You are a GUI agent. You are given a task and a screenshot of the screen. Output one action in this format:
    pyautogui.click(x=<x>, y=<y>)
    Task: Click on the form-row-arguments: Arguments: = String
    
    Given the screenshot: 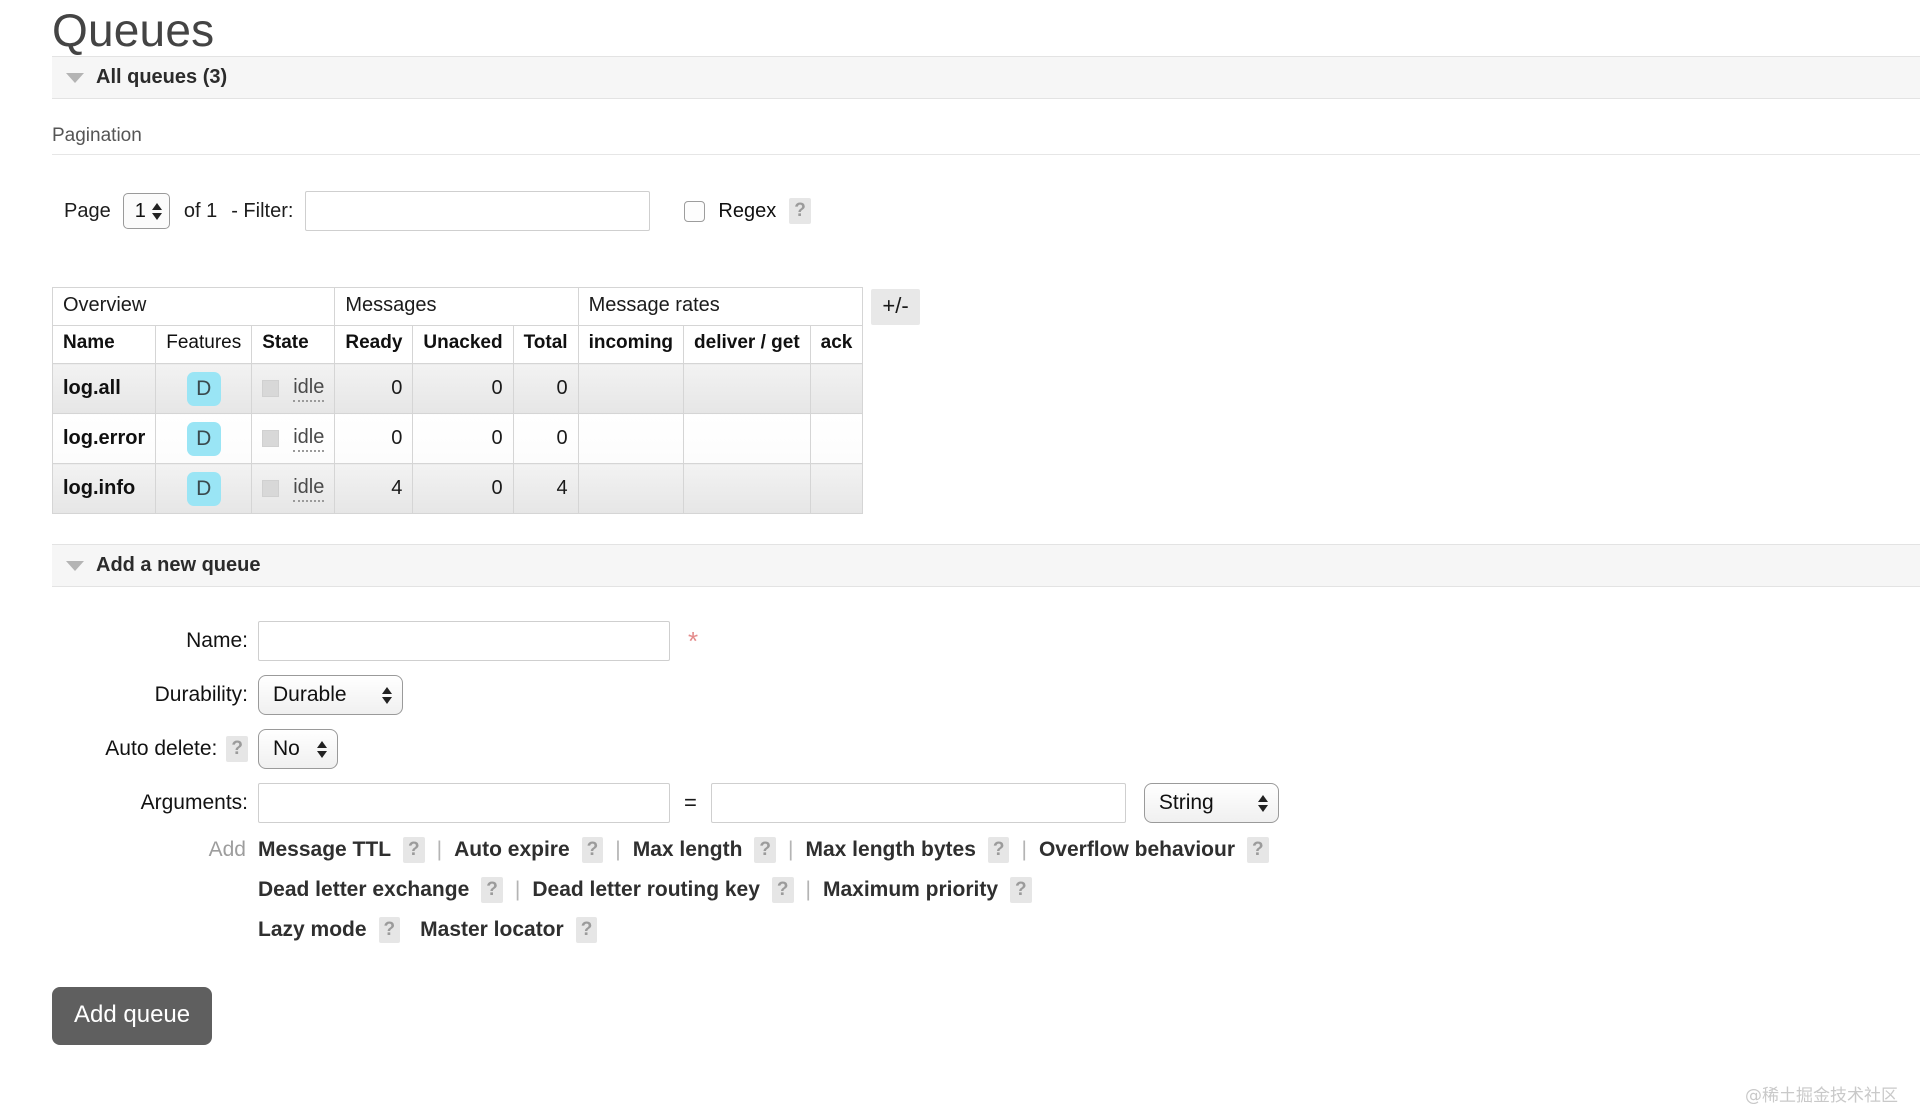 What is the action you would take?
    pyautogui.click(x=960, y=803)
    